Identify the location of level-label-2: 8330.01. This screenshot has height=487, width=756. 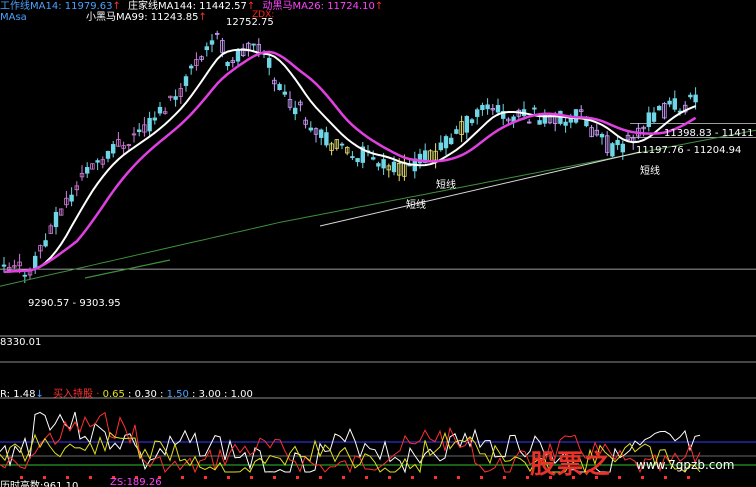
(21, 342).